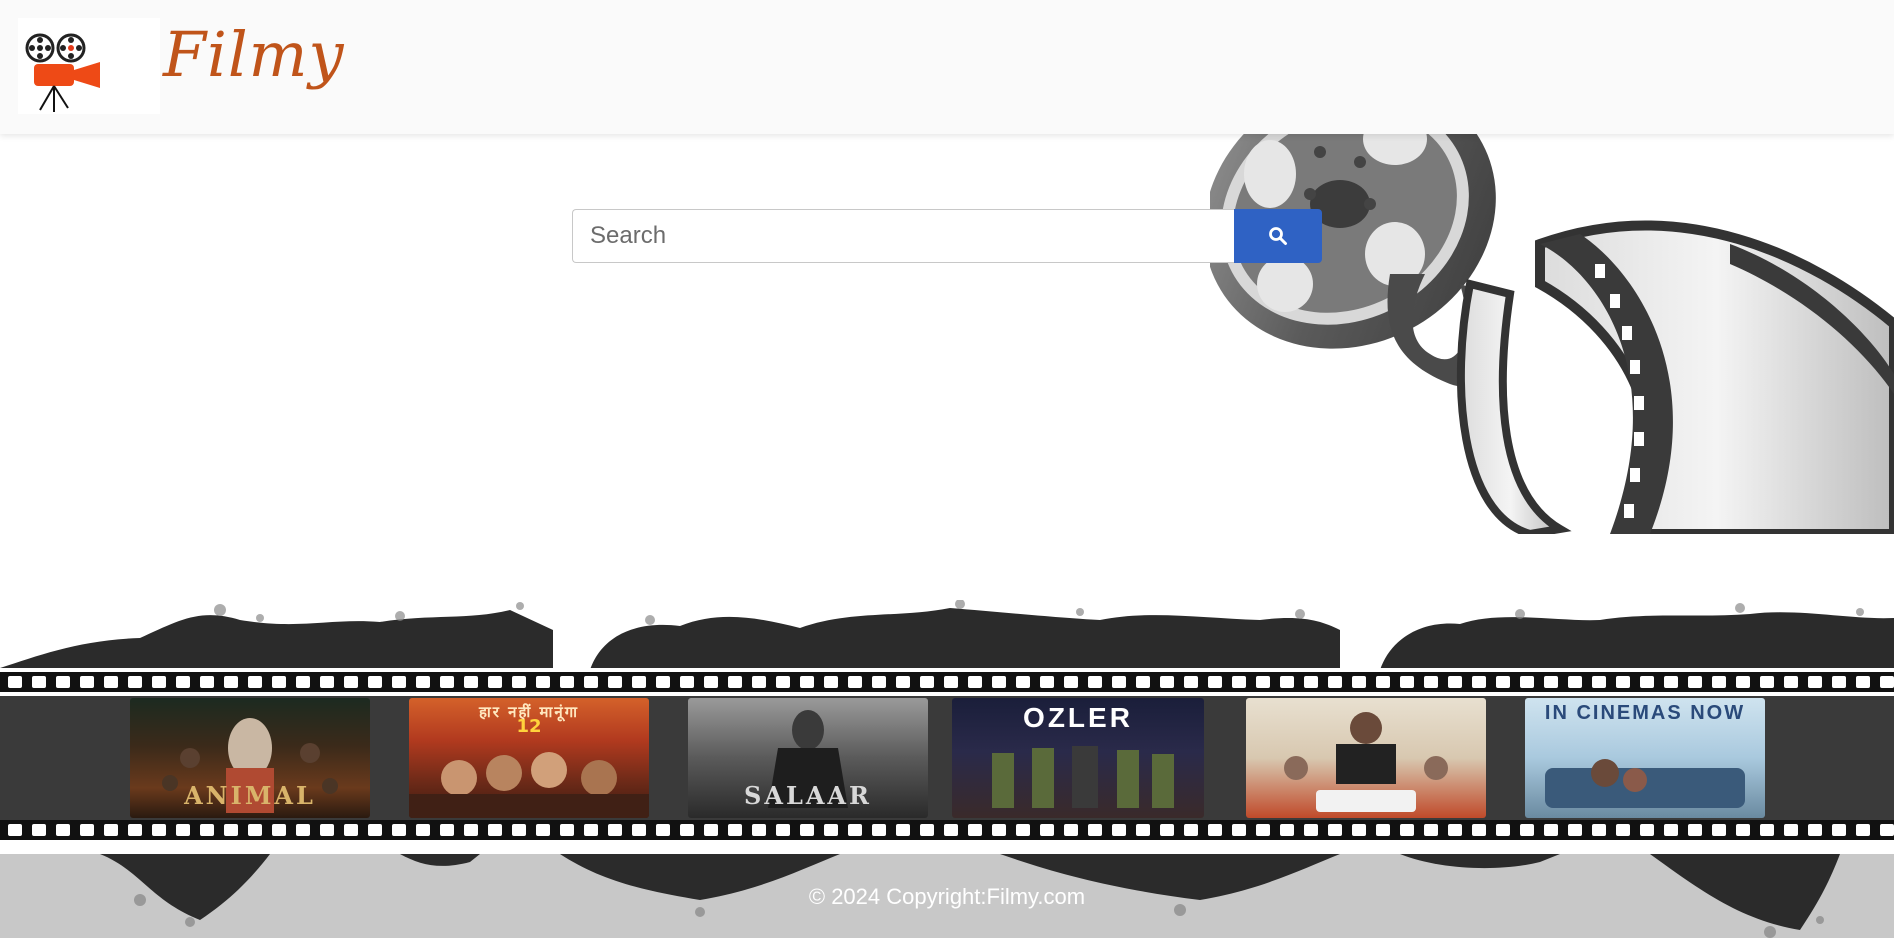 This screenshot has width=1894, height=938. Describe the element at coordinates (529, 758) in the screenshot. I see `movie-poster: हार नहीं मानूंगा 12` at that location.